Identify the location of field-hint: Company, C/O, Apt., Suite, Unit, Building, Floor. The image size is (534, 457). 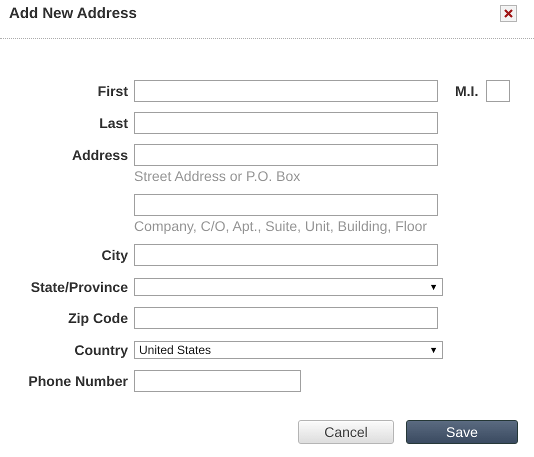
(281, 226).